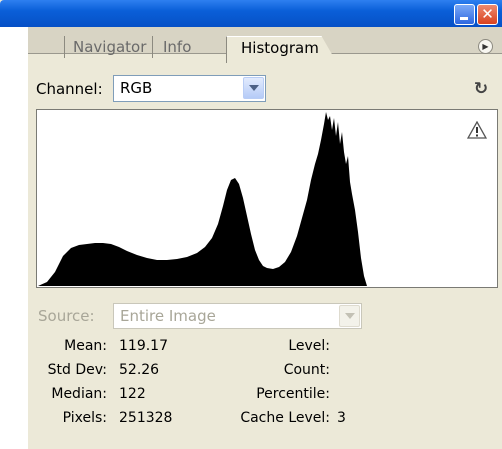 The image size is (502, 449). Describe the element at coordinates (293, 394) in the screenshot. I see `percentile-label: Percentile:` at that location.